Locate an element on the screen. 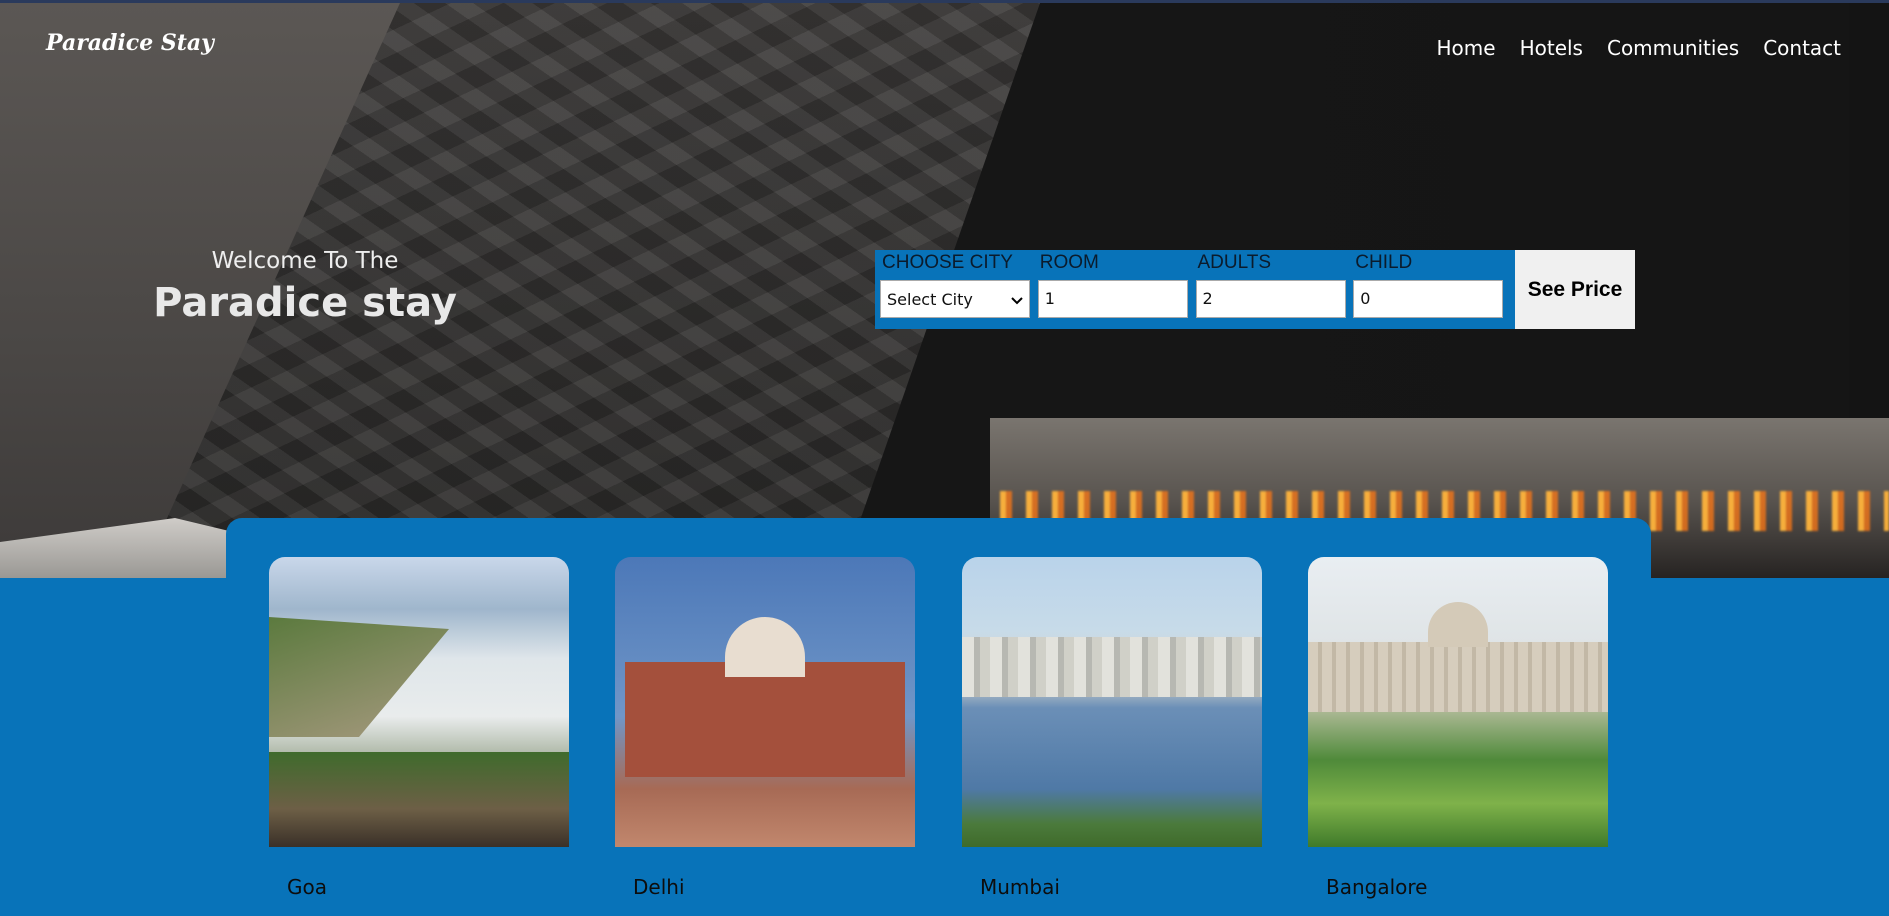  city-card-delhi: Delhi is located at coordinates (765, 728).